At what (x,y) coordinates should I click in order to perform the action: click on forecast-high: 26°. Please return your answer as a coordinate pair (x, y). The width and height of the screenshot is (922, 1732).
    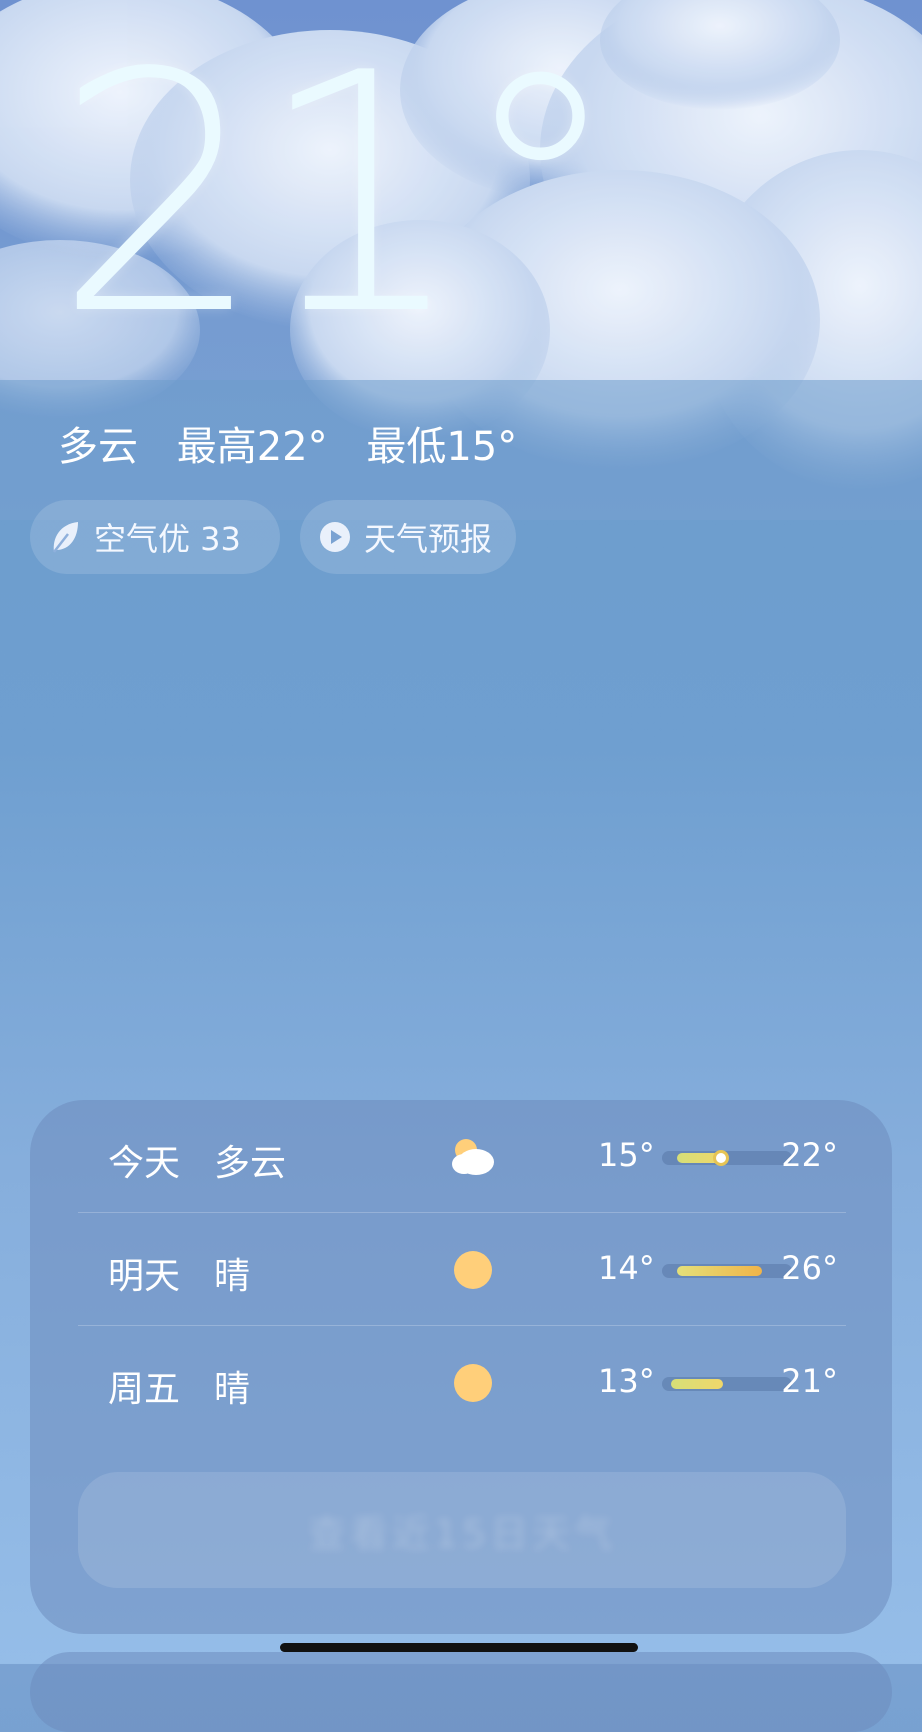
    Looking at the image, I should click on (809, 1268).